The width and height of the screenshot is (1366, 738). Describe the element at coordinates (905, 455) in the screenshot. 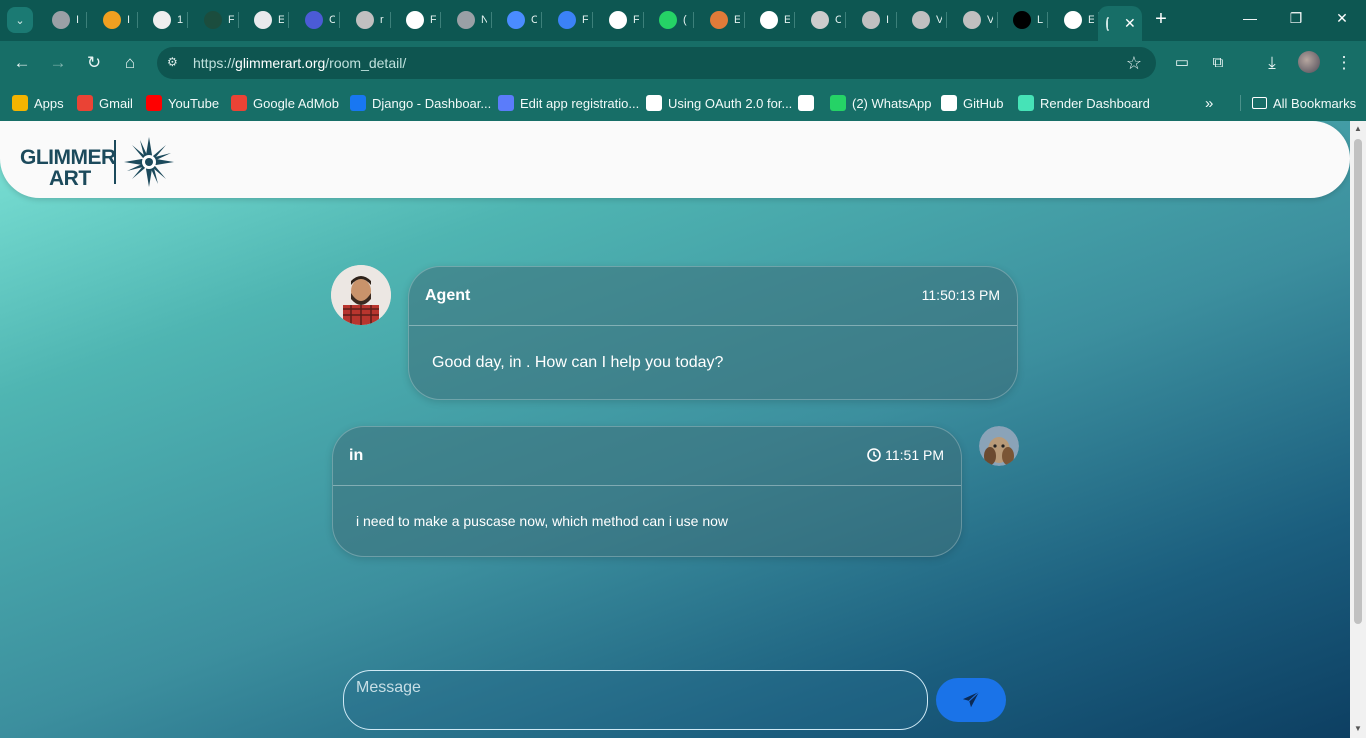

I see `message-time: 11:51 PM` at that location.